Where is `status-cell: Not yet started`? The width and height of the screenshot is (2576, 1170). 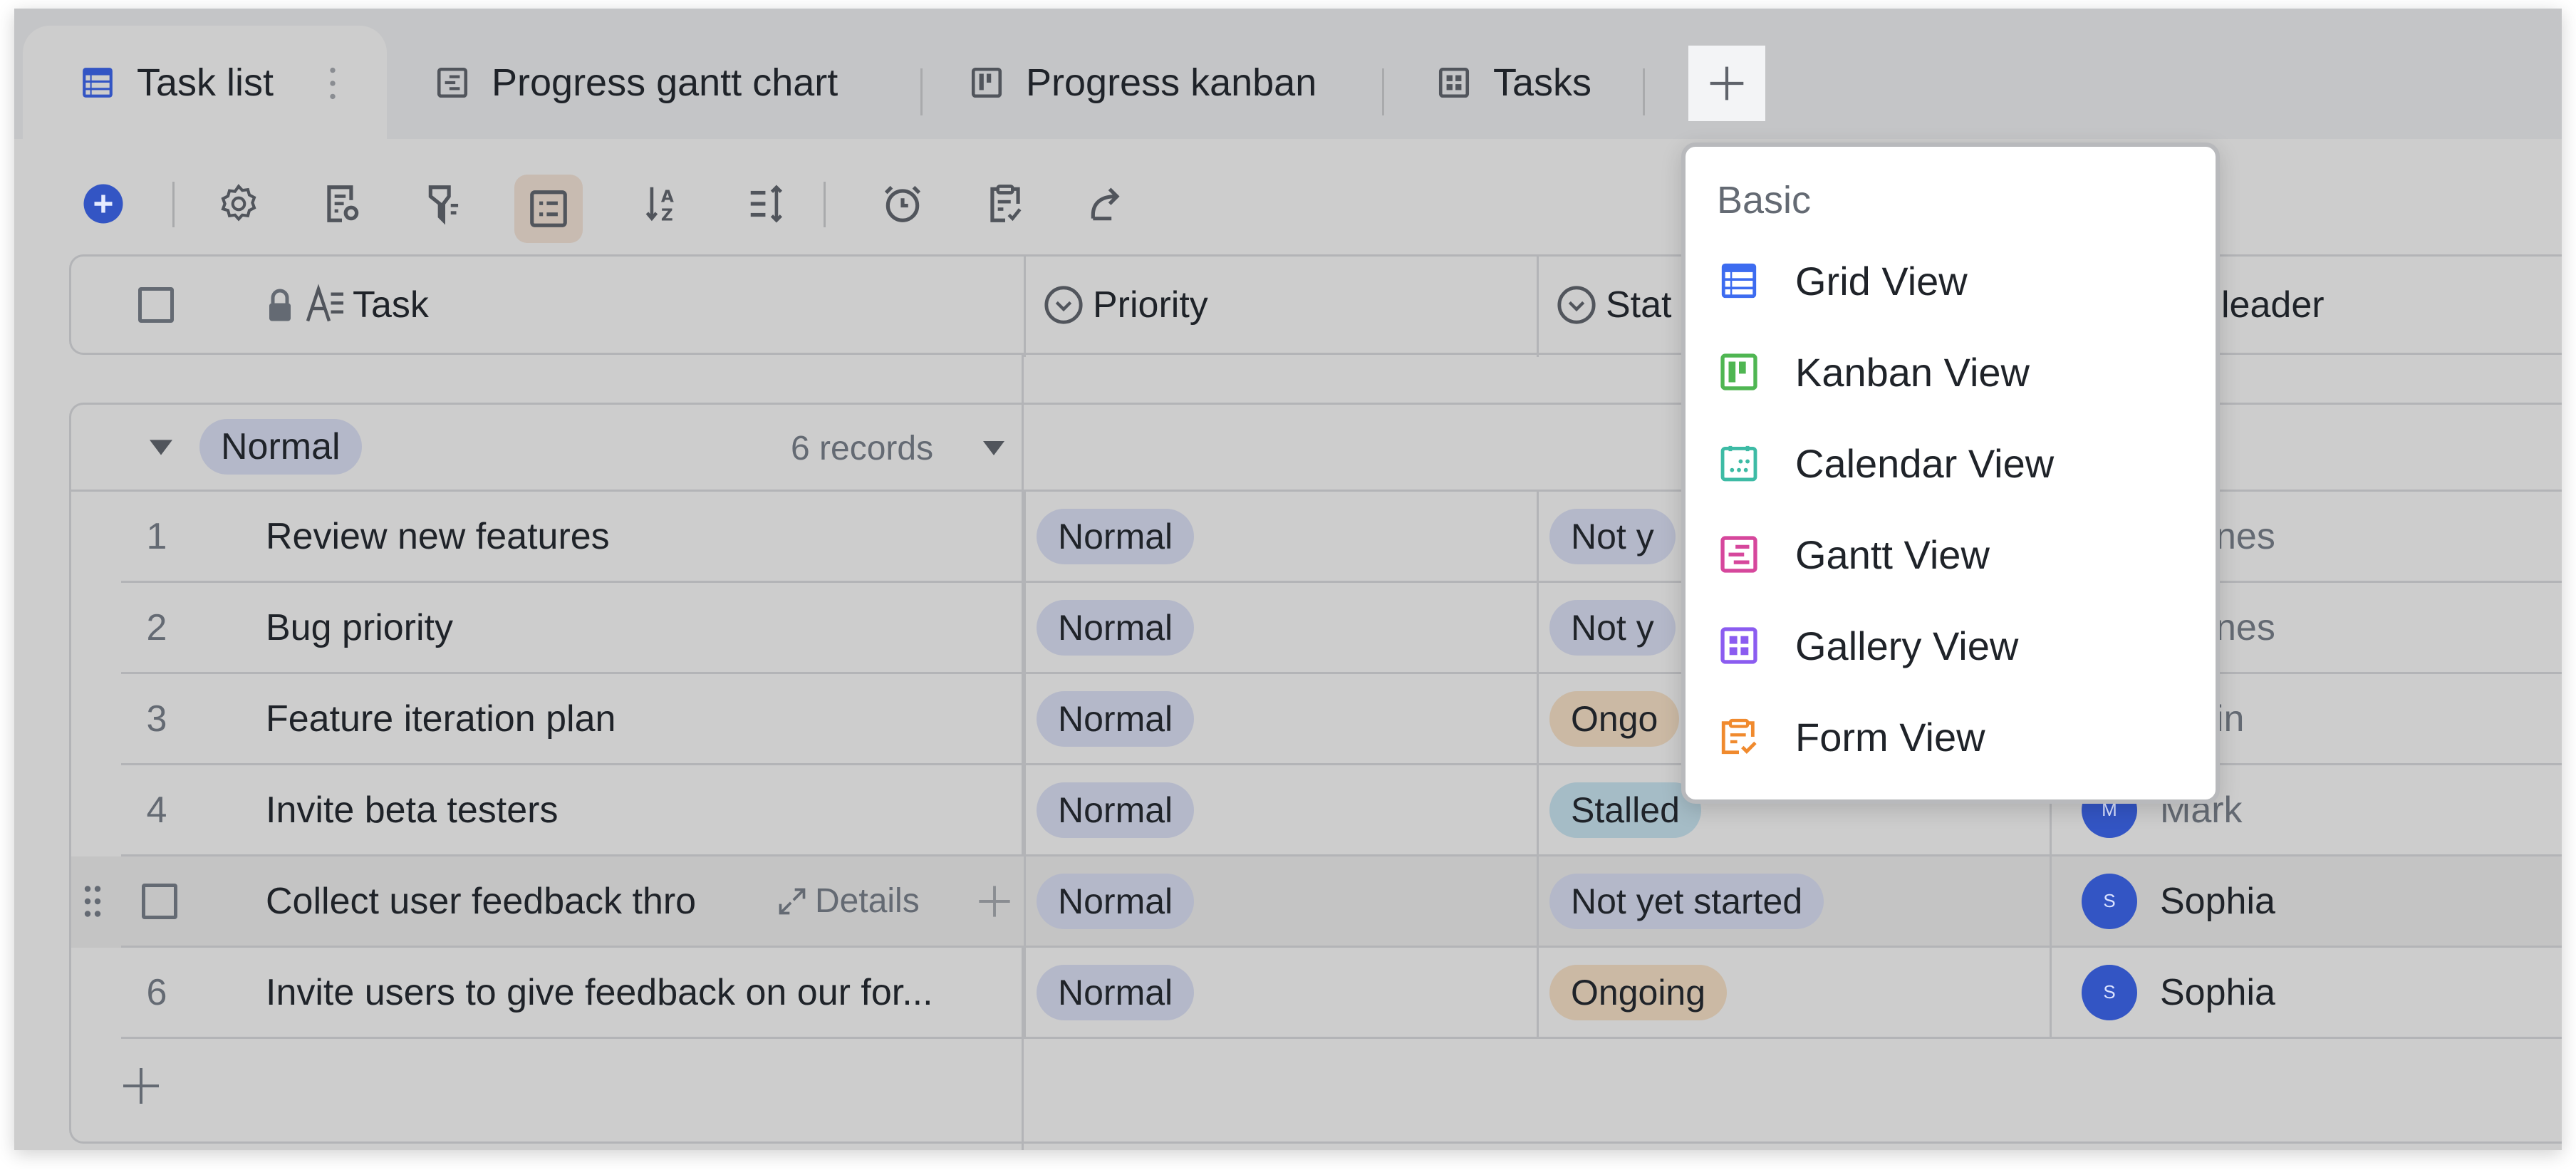
status-cell: Not yet started is located at coordinates (1687, 901).